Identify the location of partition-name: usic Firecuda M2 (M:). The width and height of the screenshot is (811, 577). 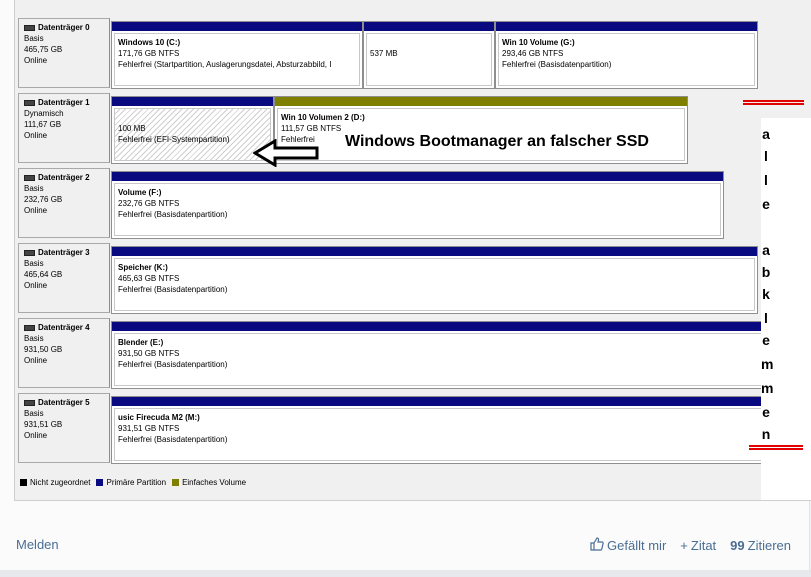
(159, 417).